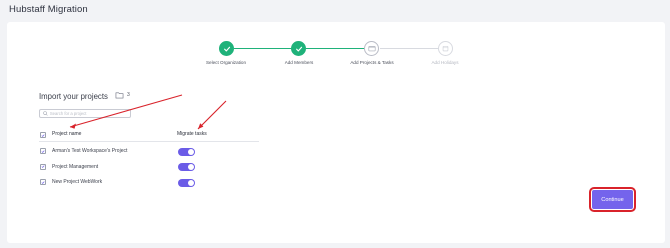  I want to click on column-header-migrate-tasks: Migrate tasks, so click(192, 134).